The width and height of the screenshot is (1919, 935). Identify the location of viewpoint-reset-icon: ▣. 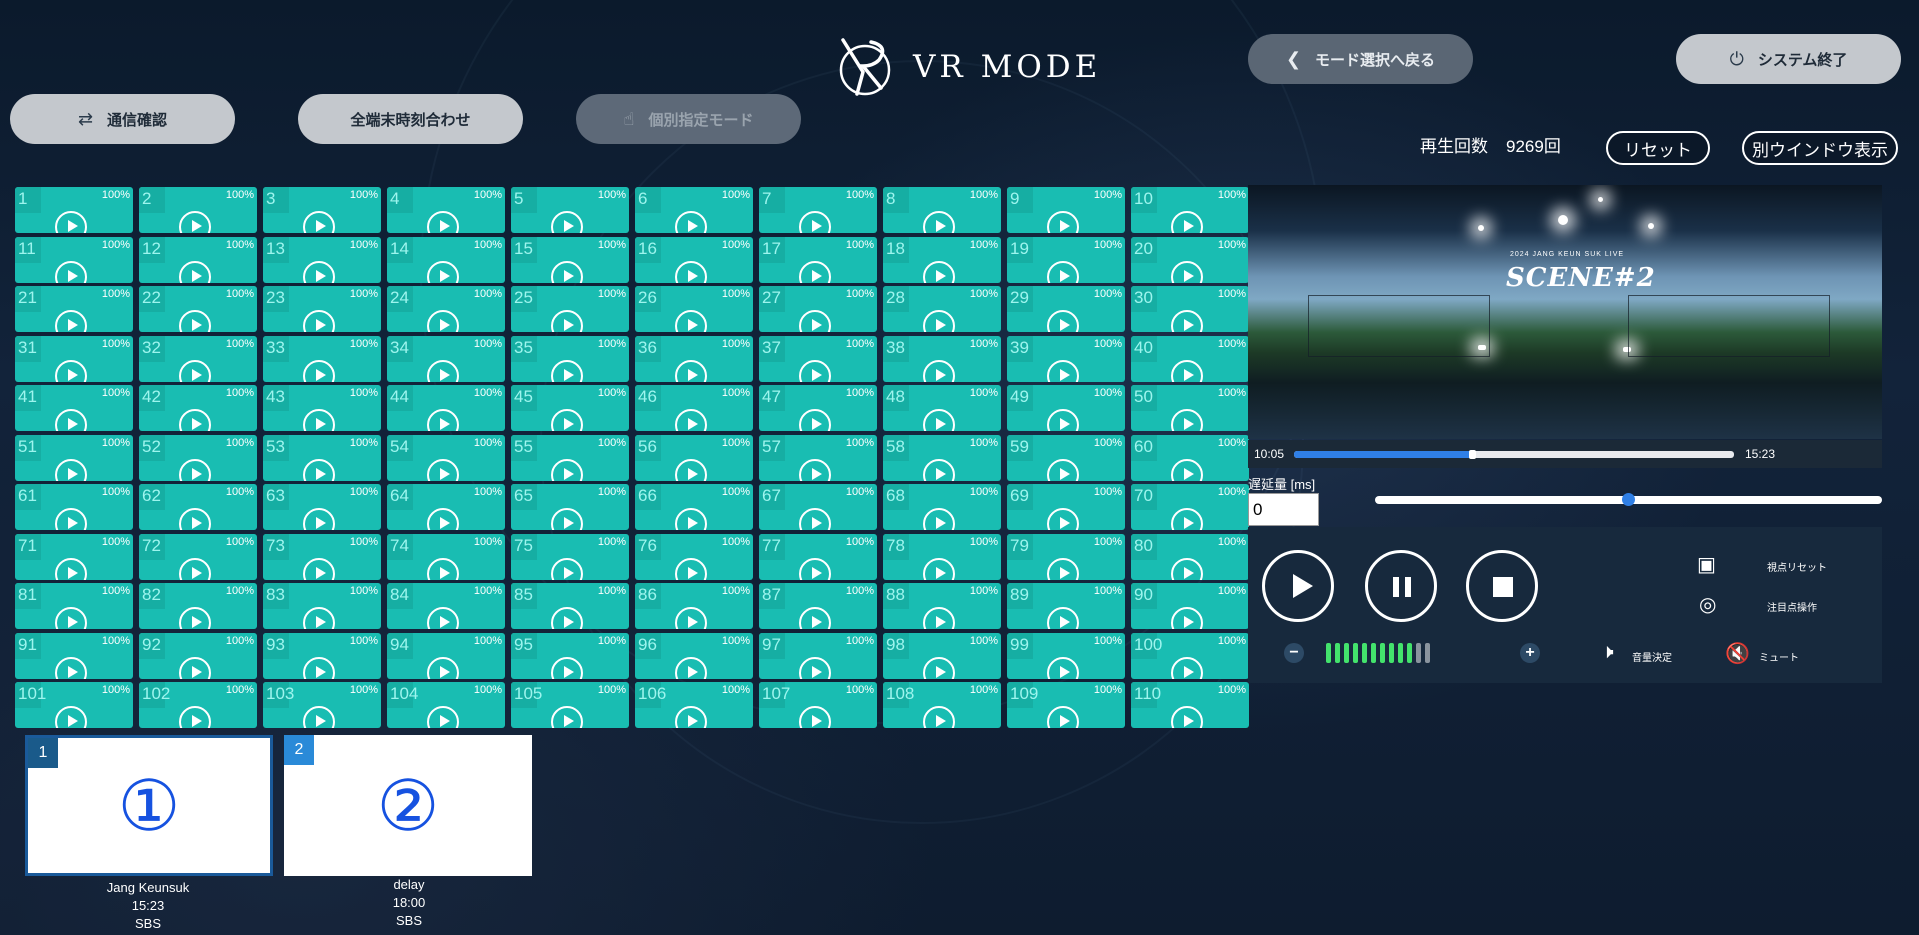
(1706, 564).